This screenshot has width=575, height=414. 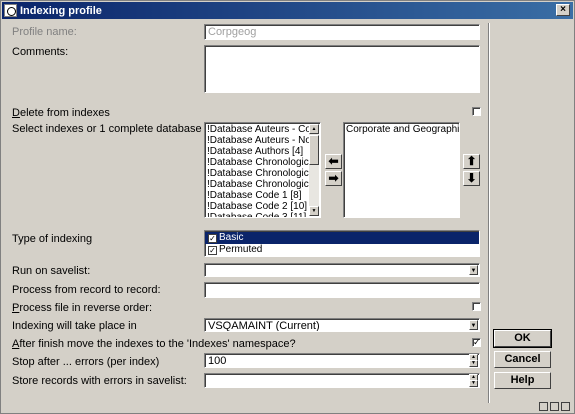 I want to click on status-grid-icon, so click(x=543, y=406).